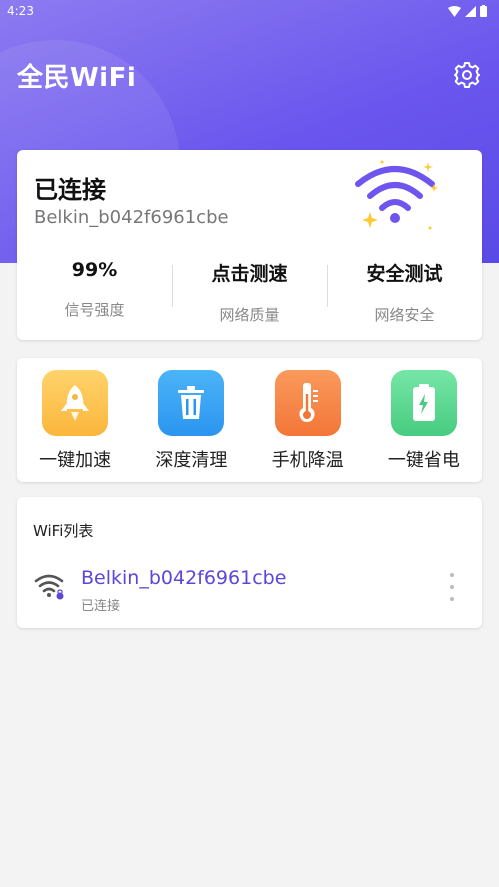  Describe the element at coordinates (49, 587) in the screenshot. I see `wifi-locked-icon` at that location.